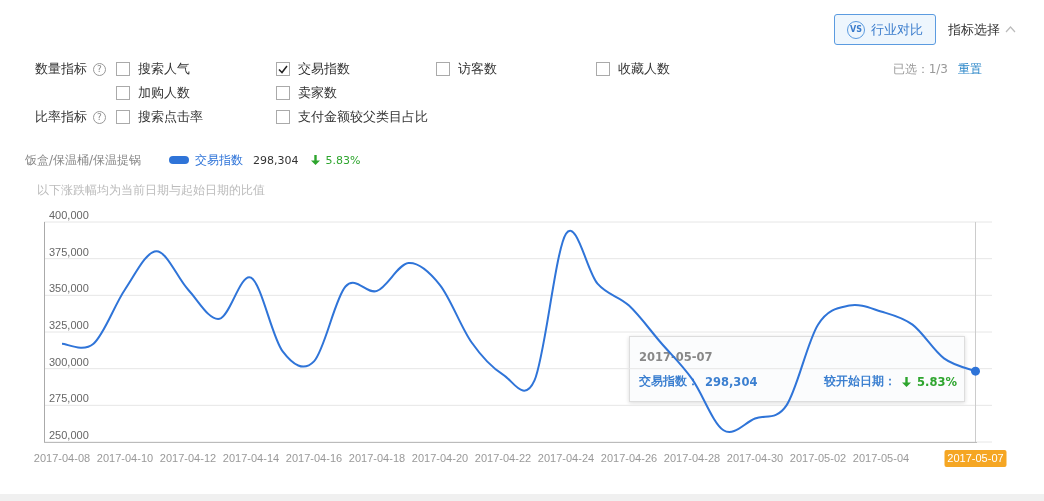 The width and height of the screenshot is (1044, 501). Describe the element at coordinates (440, 458) in the screenshot. I see `x-tick-label: 2017-04-20` at that location.